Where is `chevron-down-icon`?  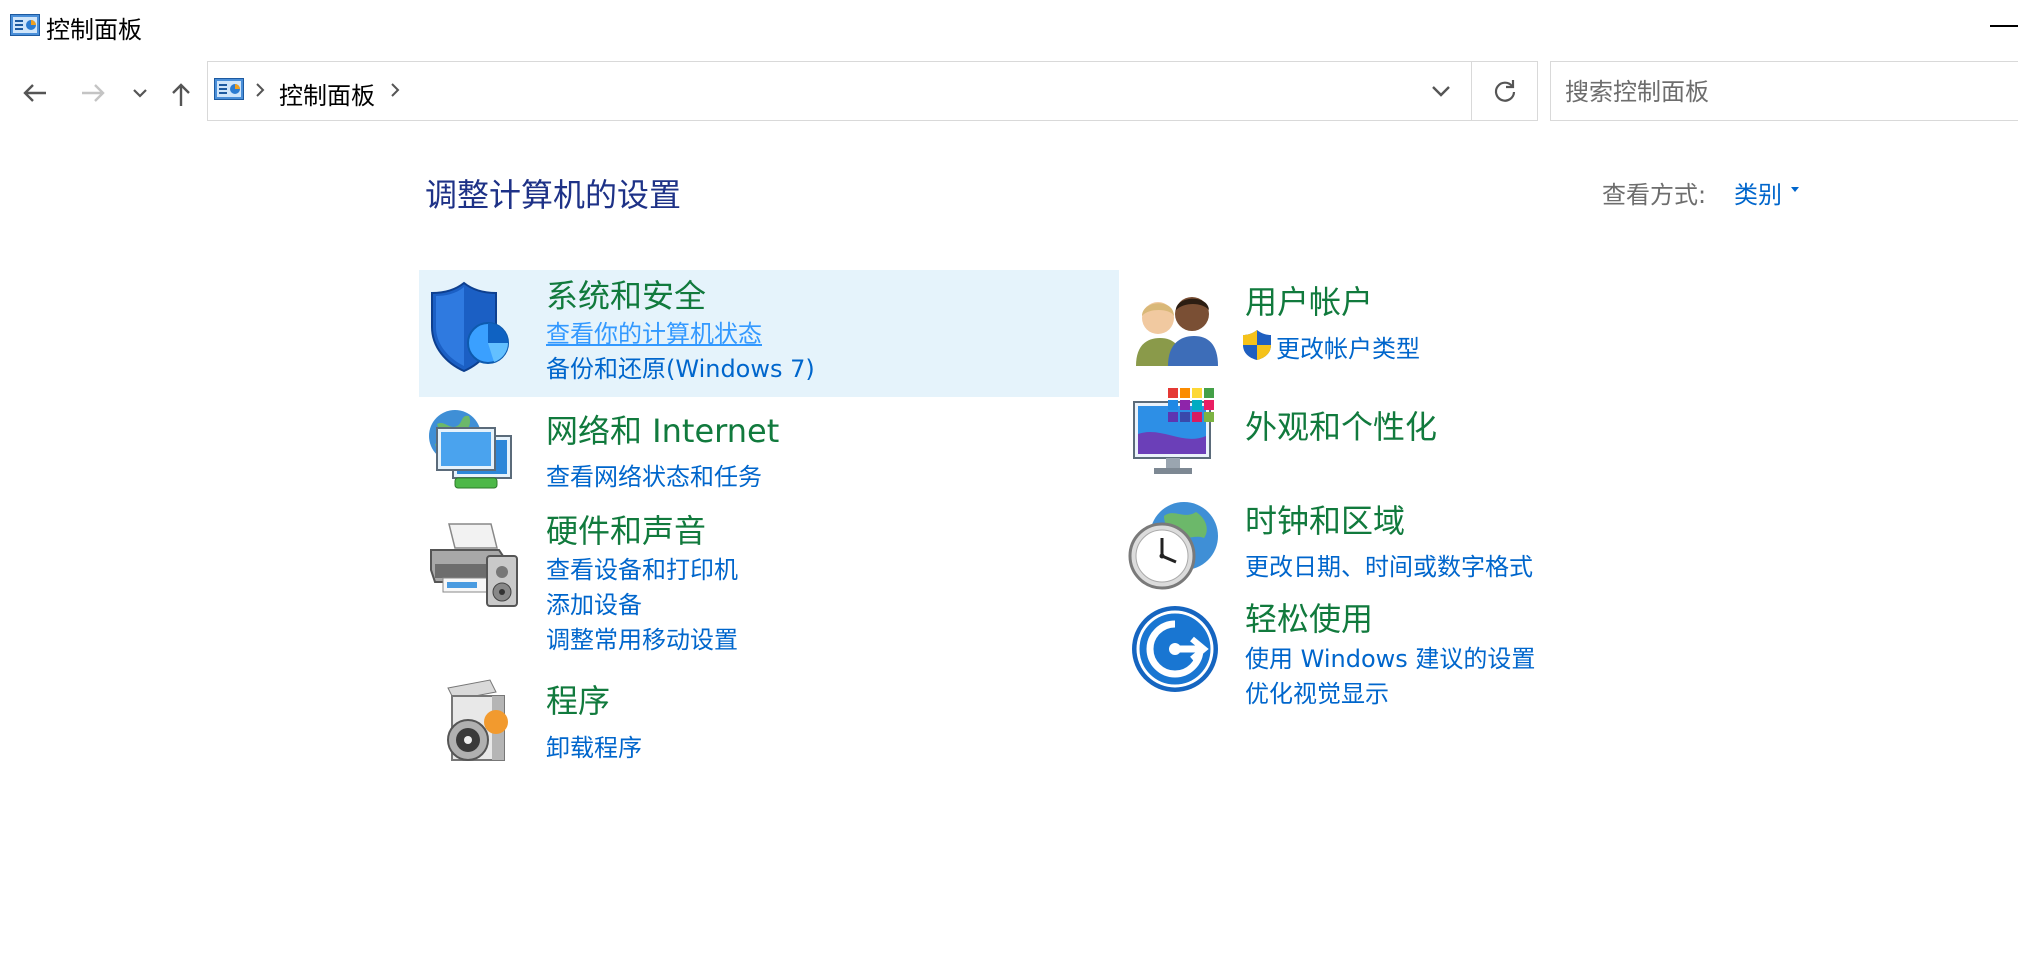 chevron-down-icon is located at coordinates (140, 93).